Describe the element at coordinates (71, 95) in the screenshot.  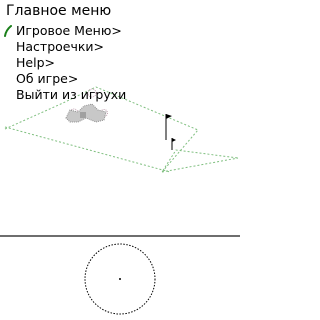
I see `menu-item-exit: Выйти из игрухи` at that location.